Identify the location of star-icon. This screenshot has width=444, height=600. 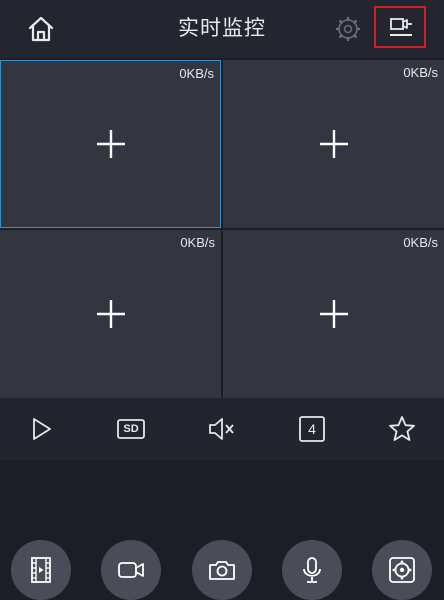
(402, 428).